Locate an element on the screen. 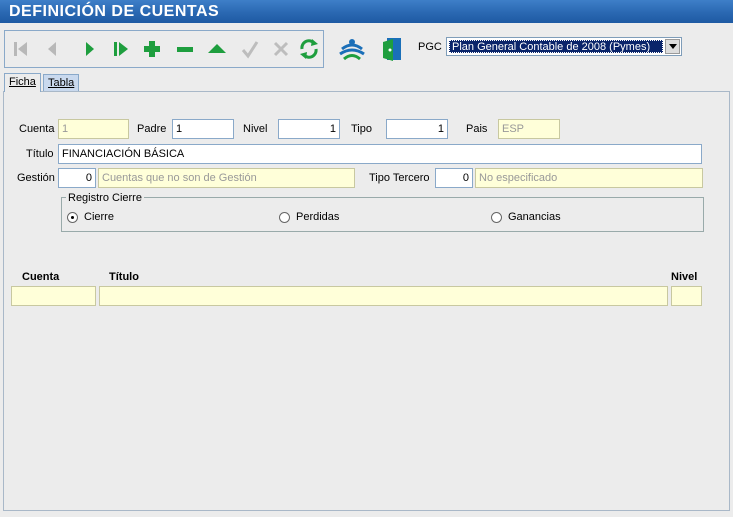  pgc-select-value: Plan General Contable de 2008 (Pymes) is located at coordinates (556, 46).